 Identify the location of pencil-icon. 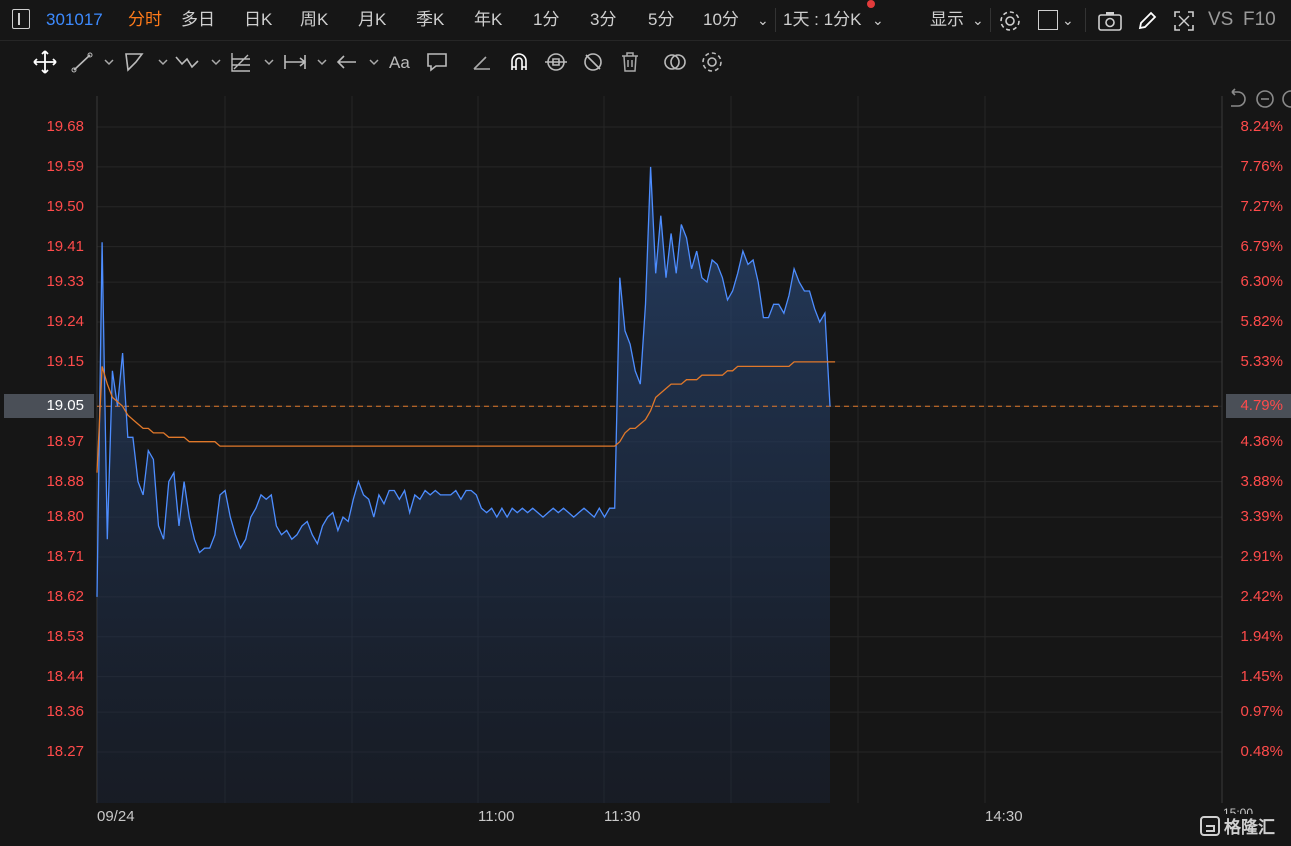
(1147, 21).